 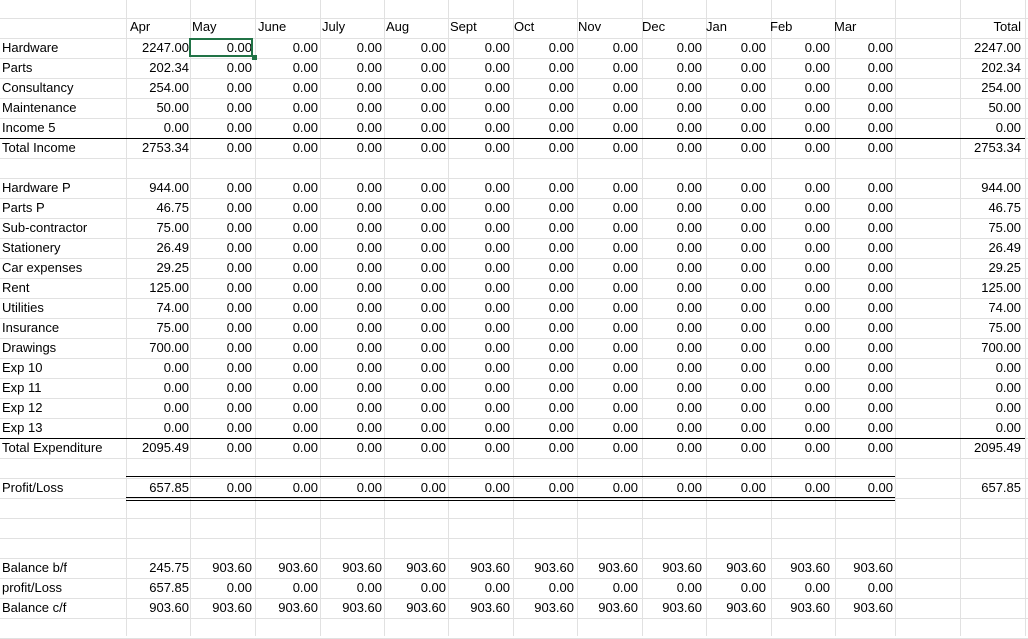 I want to click on balance-row-label: Balance b/f, so click(x=34, y=568).